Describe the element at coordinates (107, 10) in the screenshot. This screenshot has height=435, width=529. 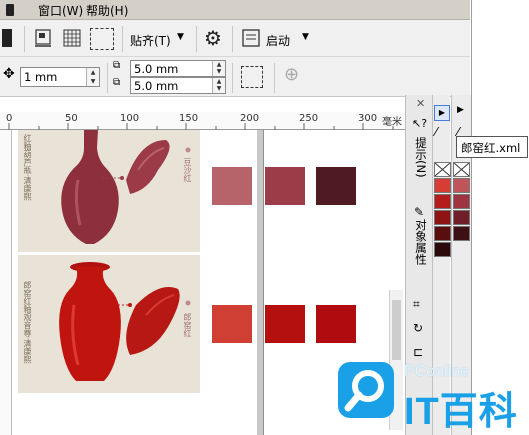
I see `menu-help: 帮助(H)` at that location.